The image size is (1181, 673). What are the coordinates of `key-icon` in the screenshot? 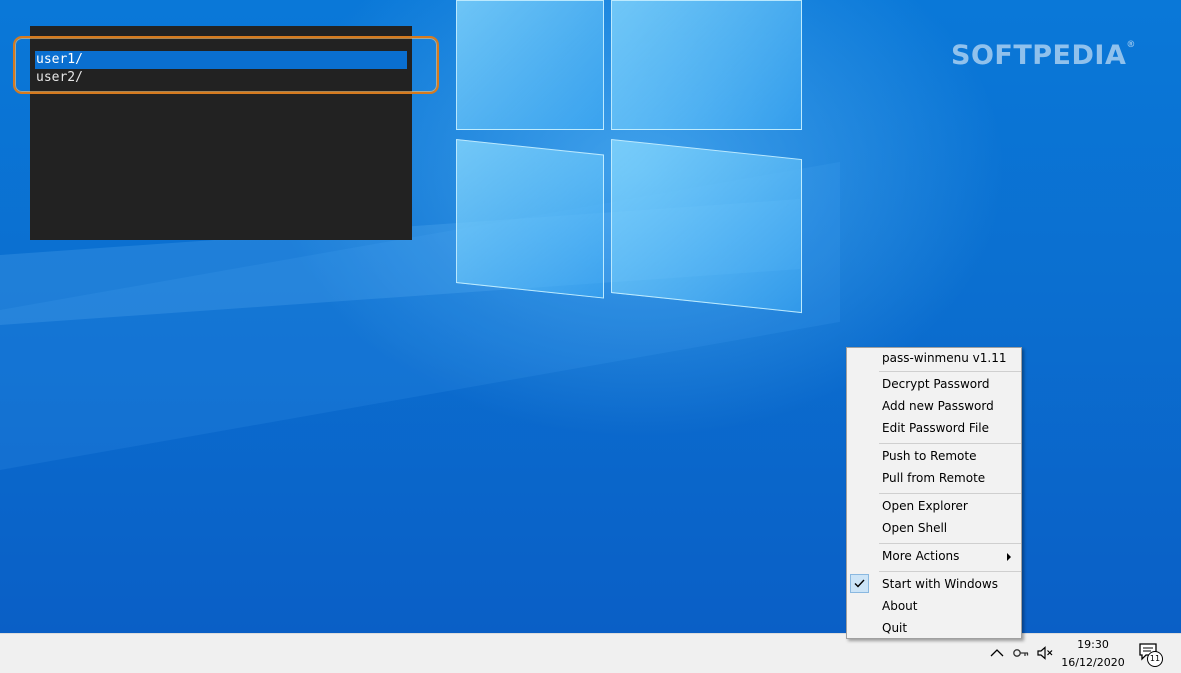 It's located at (1021, 653).